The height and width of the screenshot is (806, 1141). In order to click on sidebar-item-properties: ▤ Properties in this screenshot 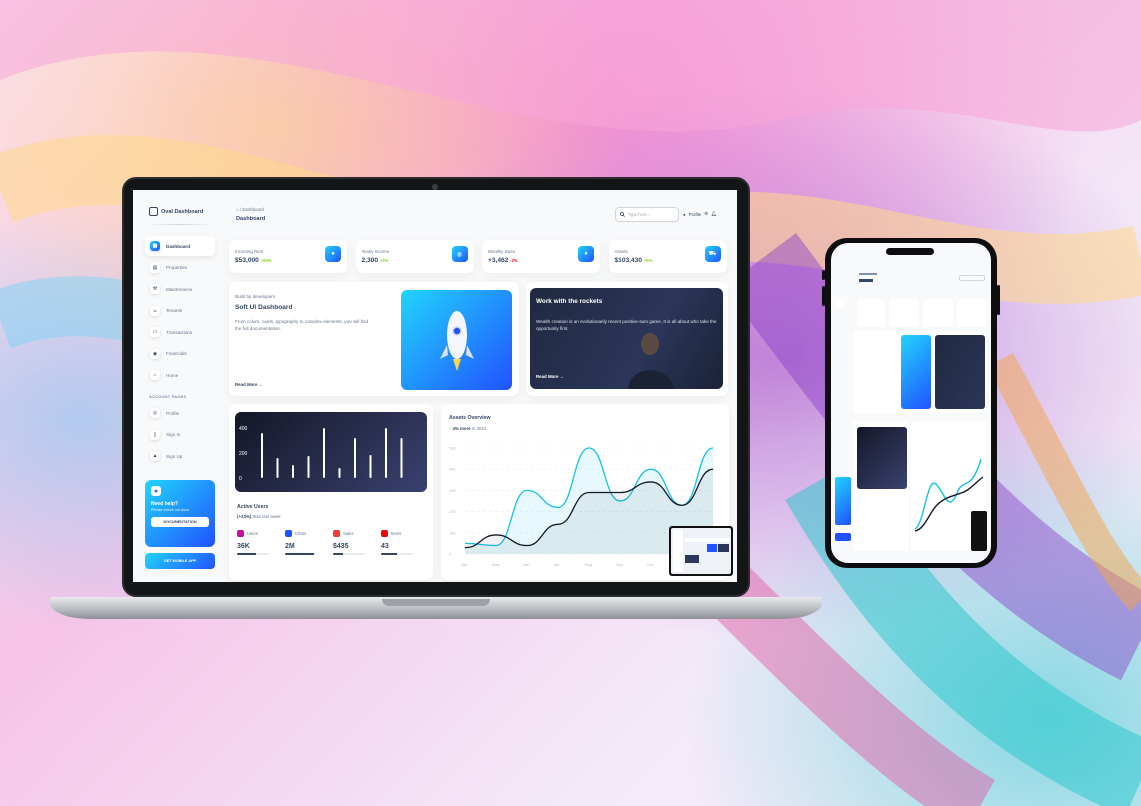, I will do `click(180, 268)`.